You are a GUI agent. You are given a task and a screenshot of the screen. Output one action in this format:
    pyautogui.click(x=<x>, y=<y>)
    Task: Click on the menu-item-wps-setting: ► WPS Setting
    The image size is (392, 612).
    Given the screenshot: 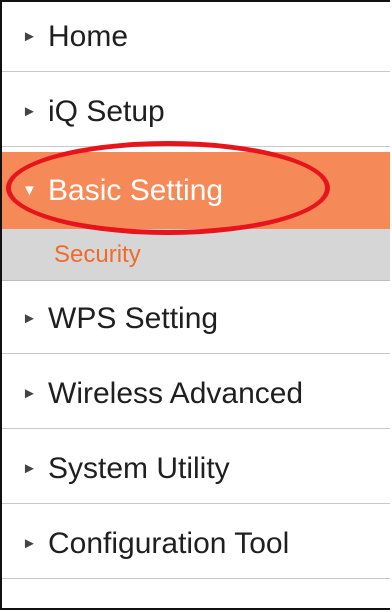 What is the action you would take?
    pyautogui.click(x=196, y=319)
    